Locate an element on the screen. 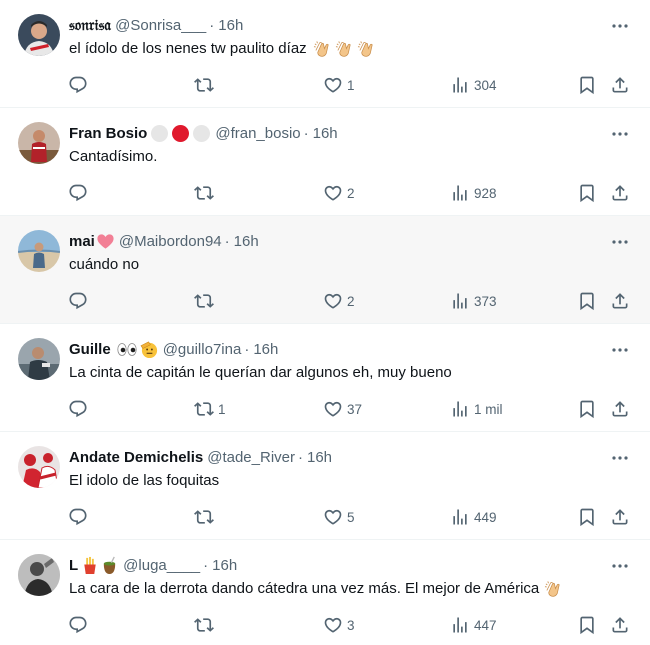 The height and width of the screenshot is (645, 650). retweet-icon is located at coordinates (204, 301).